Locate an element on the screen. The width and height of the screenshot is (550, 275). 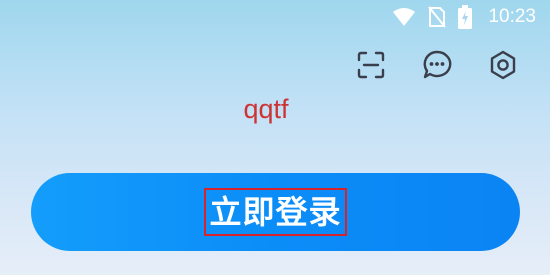
status-time: 10:23 is located at coordinates (512, 16).